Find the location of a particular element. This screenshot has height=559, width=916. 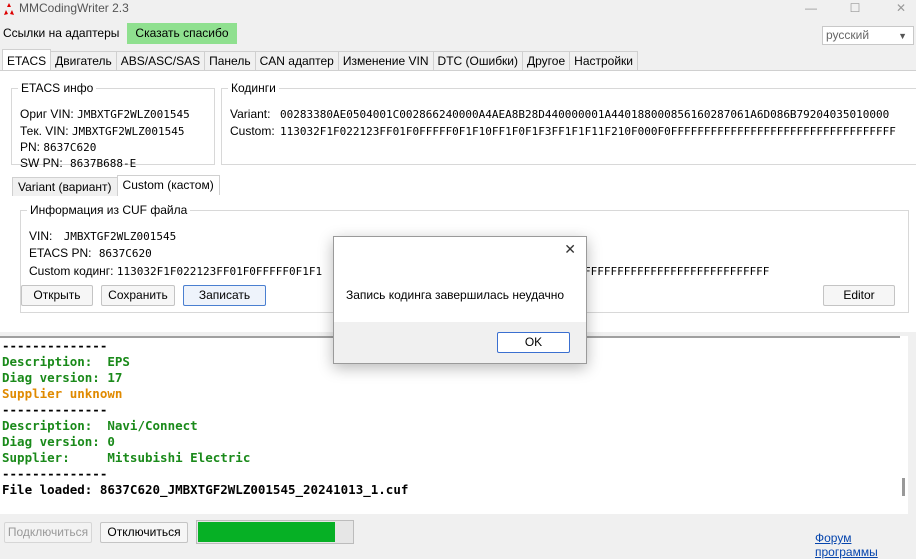

title-bar: MMCodingWriter 2.3 — ☐ ✕ is located at coordinates (458, 9).